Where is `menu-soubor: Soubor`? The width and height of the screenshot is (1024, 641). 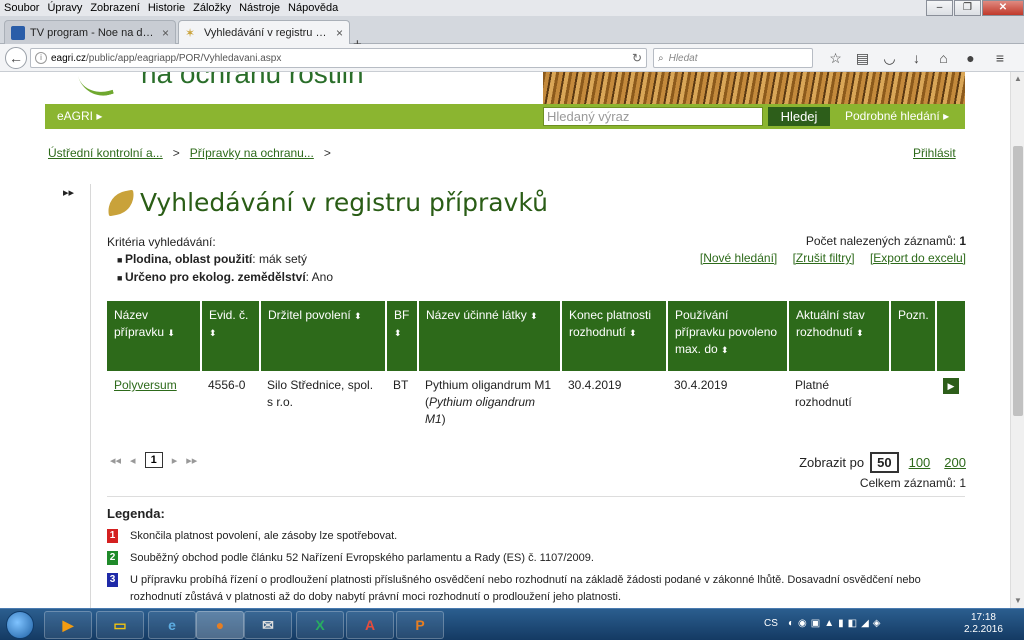 menu-soubor: Soubor is located at coordinates (21, 8).